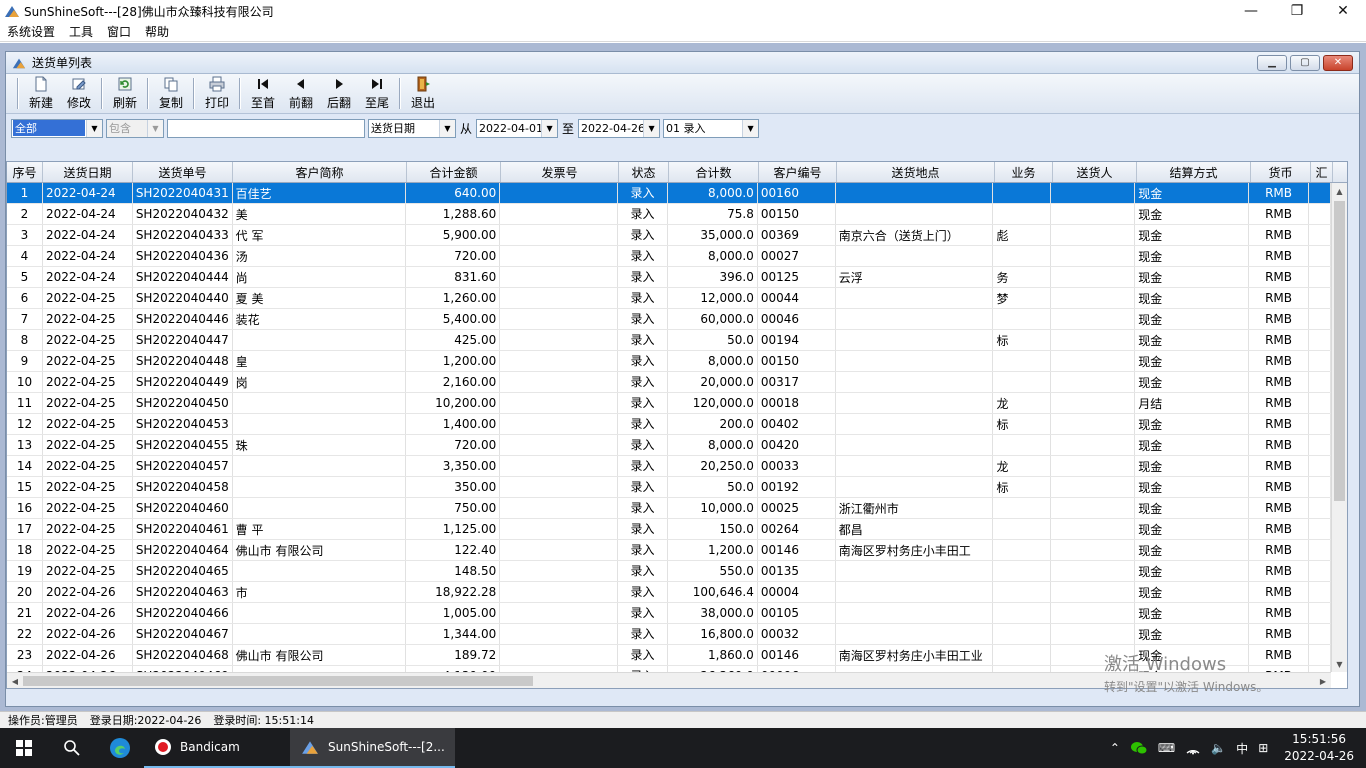 This screenshot has width=1366, height=768. What do you see at coordinates (301, 93) in the screenshot?
I see `prev-button: 前翻` at bounding box center [301, 93].